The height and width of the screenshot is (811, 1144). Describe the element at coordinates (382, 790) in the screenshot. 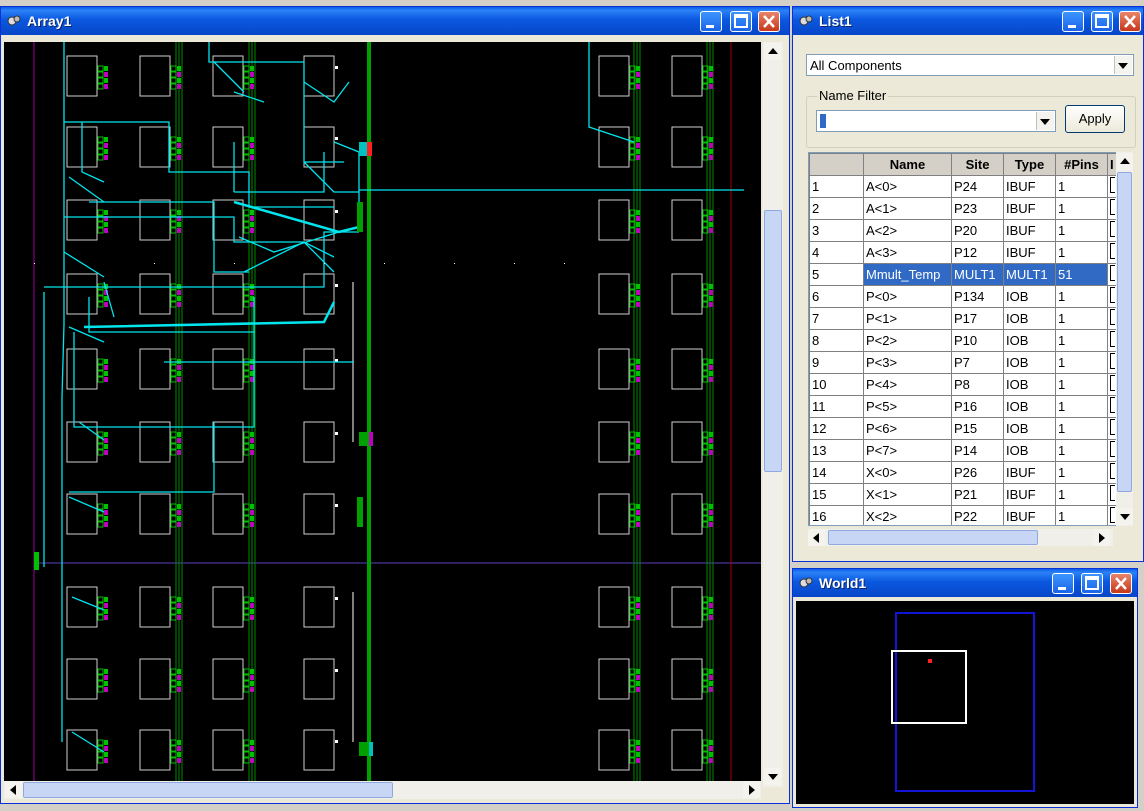

I see `array-hscrollbar` at that location.